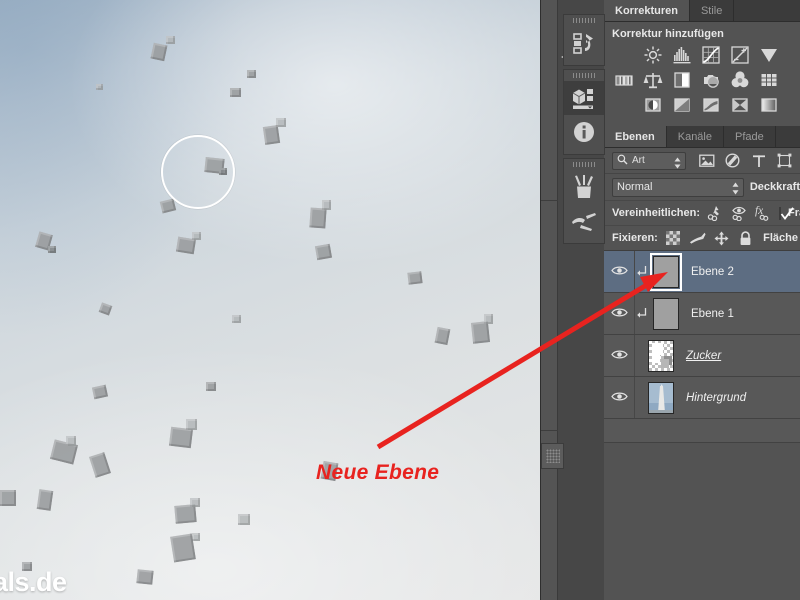 Image resolution: width=800 pixels, height=600 pixels. Describe the element at coordinates (774, 187) in the screenshot. I see `opacity-label: Deckkraft` at that location.